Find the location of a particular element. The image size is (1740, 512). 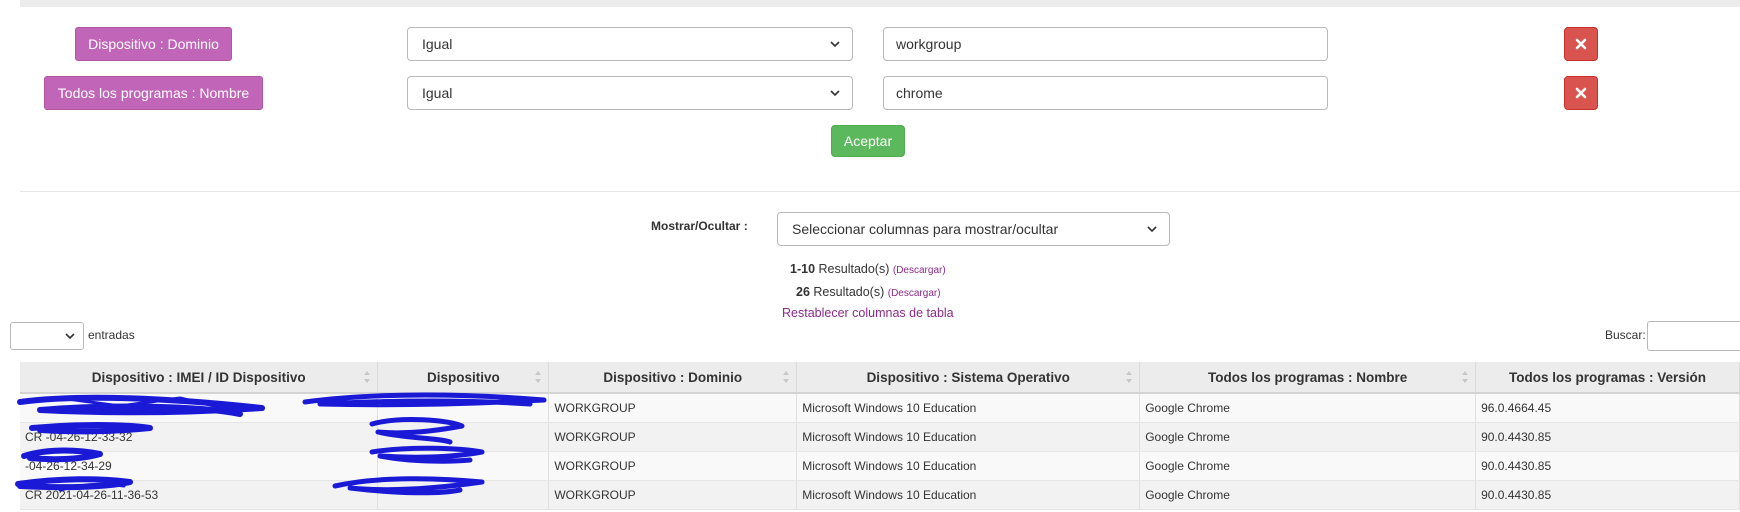

cell-program-version: 96.0.4664.45 is located at coordinates (1607, 408).